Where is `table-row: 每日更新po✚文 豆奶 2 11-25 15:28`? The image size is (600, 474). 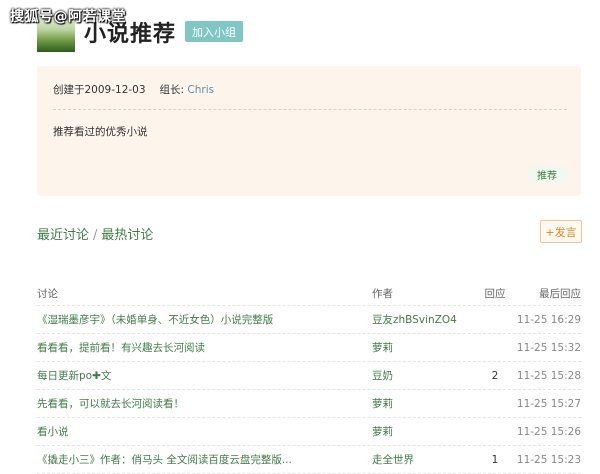
table-row: 每日更新po✚文 豆奶 2 11-25 15:28 is located at coordinates (309, 376).